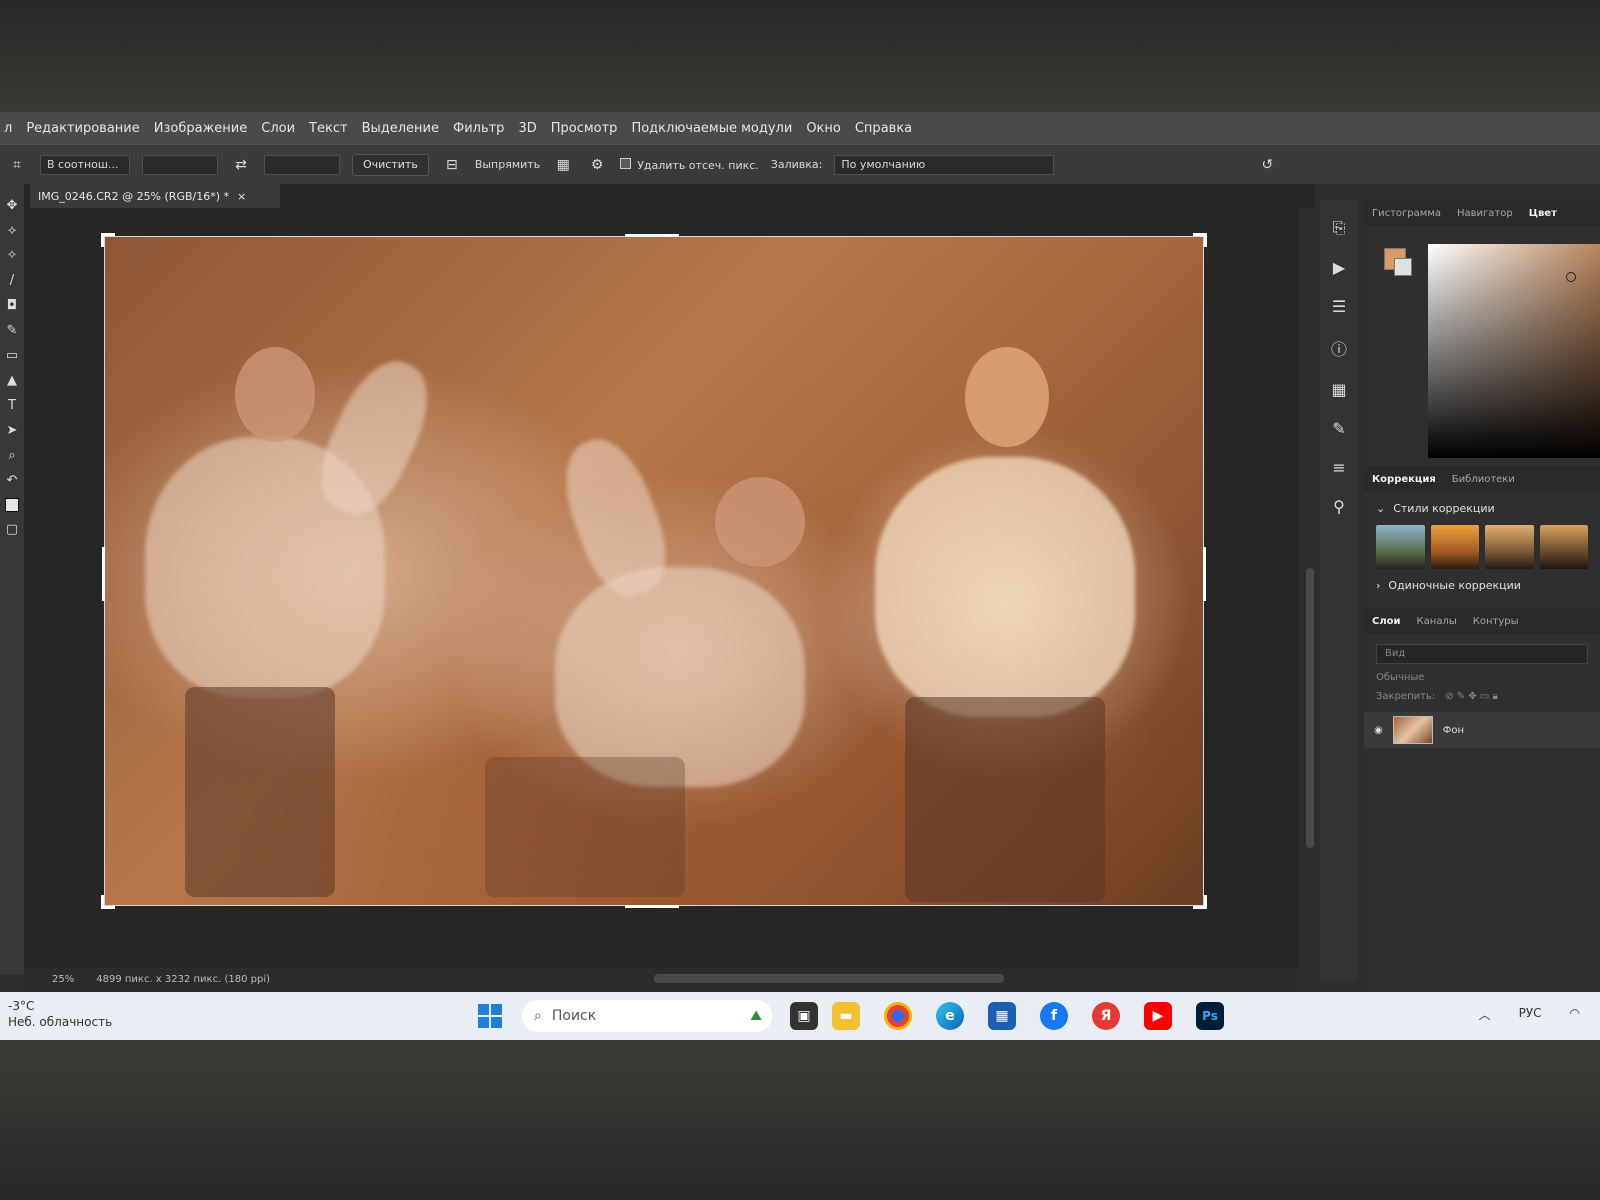  What do you see at coordinates (390, 164) in the screenshot?
I see `clear-button: Очистить` at bounding box center [390, 164].